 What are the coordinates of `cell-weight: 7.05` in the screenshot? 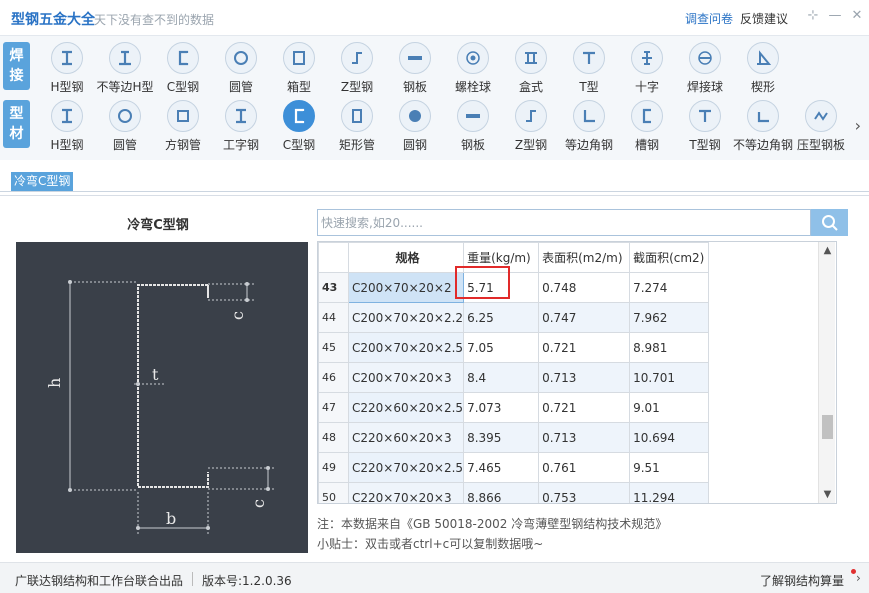 It's located at (501, 347).